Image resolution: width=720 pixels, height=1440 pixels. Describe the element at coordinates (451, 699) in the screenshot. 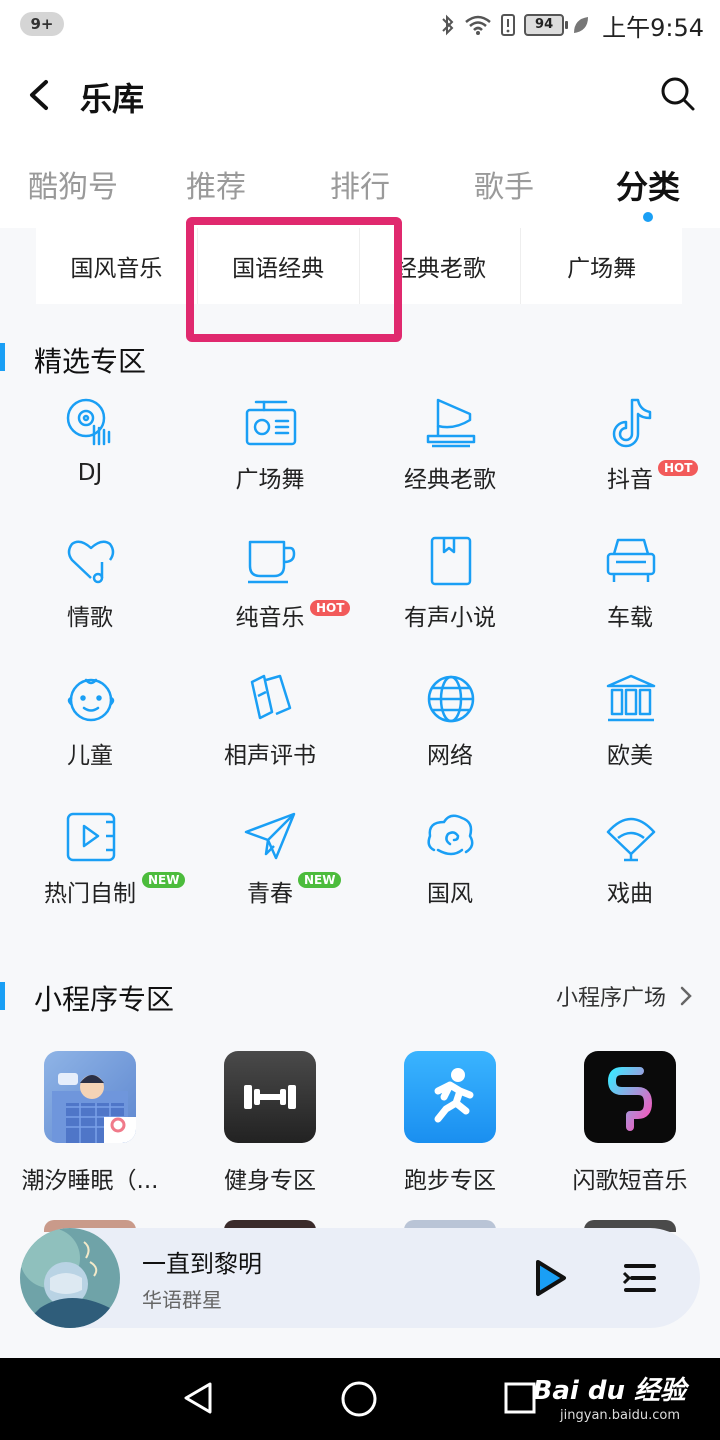

I see `globe-icon` at that location.